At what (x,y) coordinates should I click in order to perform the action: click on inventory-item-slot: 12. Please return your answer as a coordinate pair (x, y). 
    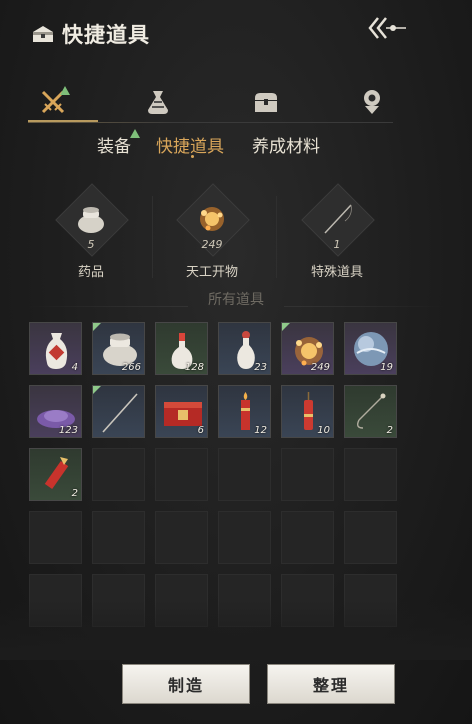
    Looking at the image, I should click on (244, 411).